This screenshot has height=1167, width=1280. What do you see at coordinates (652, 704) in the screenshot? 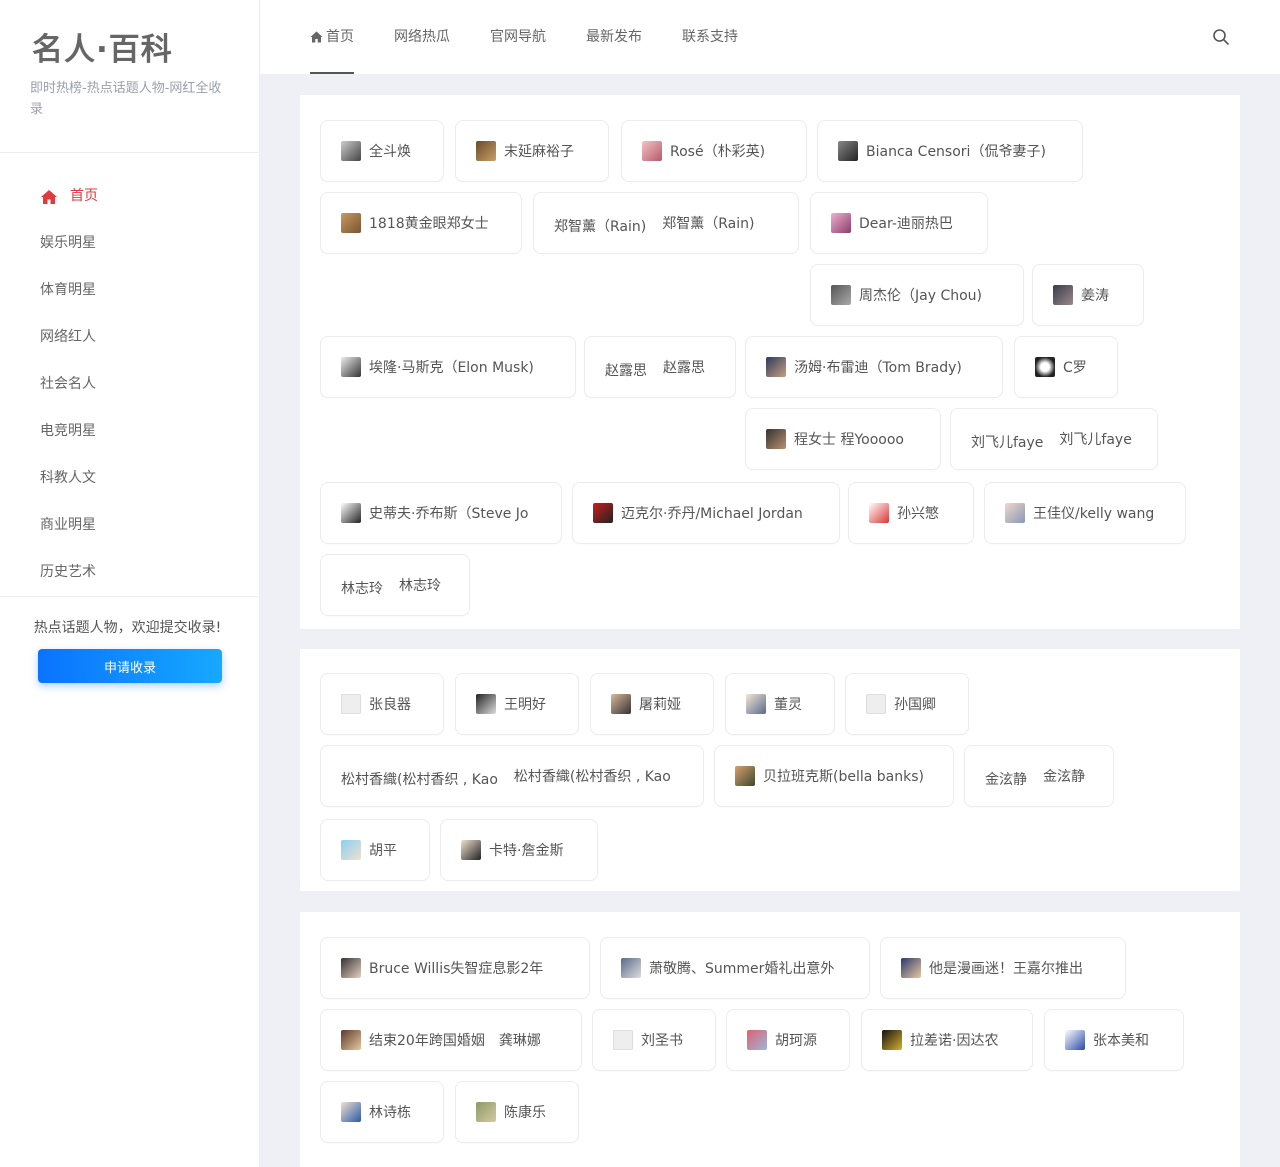
I see `person-tag: 屠莉娅` at bounding box center [652, 704].